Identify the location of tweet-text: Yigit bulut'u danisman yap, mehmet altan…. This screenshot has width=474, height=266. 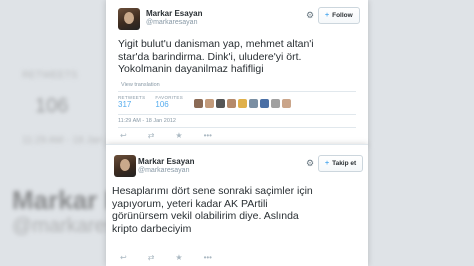
(216, 56).